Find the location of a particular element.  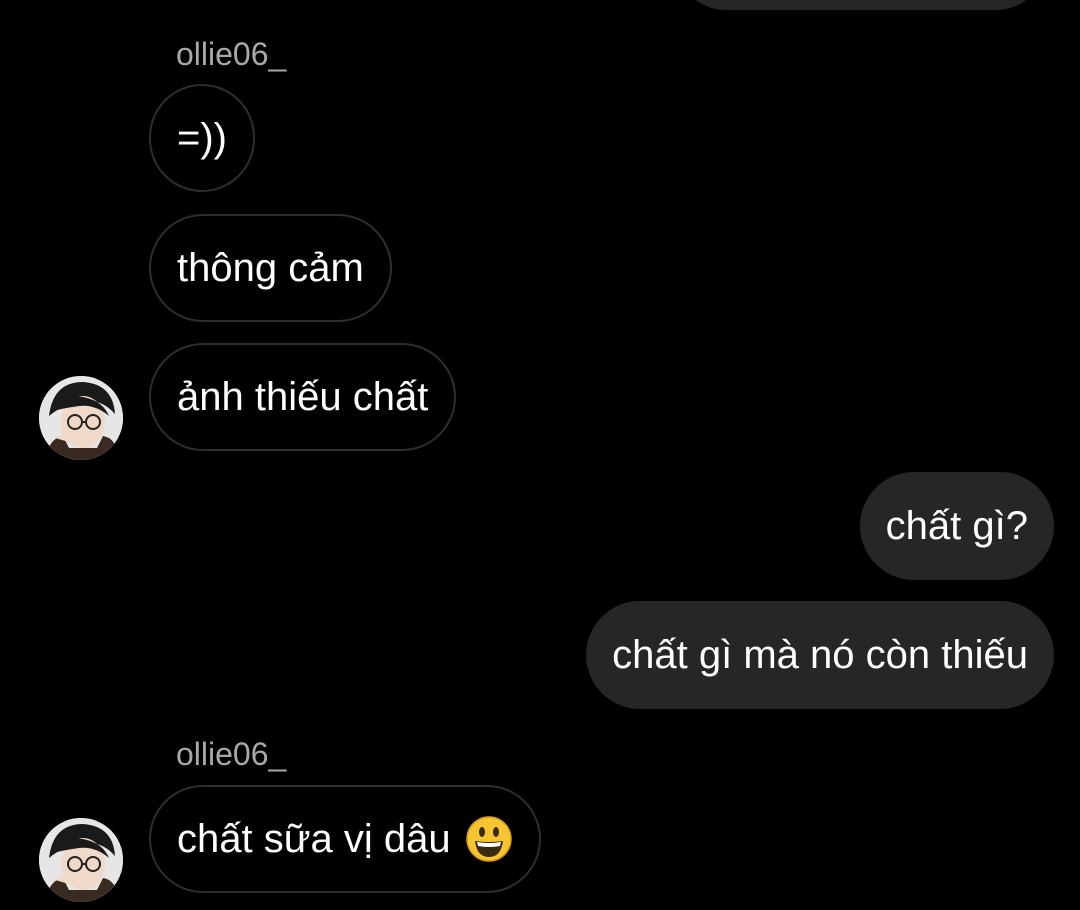

message-text: chất gì mà nó còn thiếu is located at coordinates (820, 654).